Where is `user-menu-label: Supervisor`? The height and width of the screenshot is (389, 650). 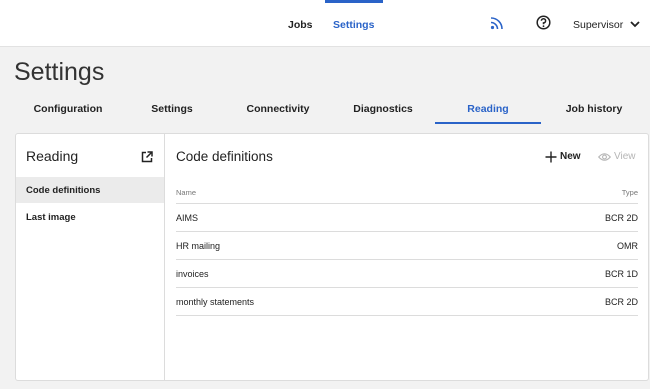 user-menu-label: Supervisor is located at coordinates (598, 25).